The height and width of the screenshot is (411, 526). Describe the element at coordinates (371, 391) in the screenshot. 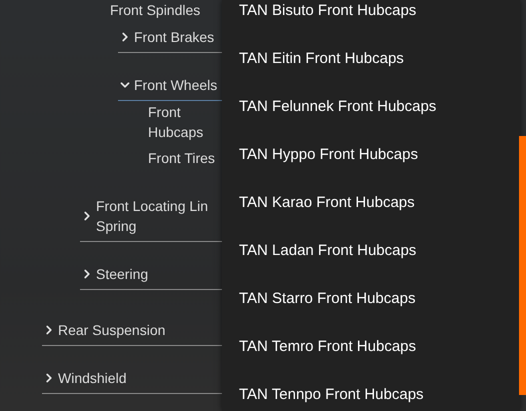

I see `menu-item: TAN Tennpo Front Hubcaps` at that location.